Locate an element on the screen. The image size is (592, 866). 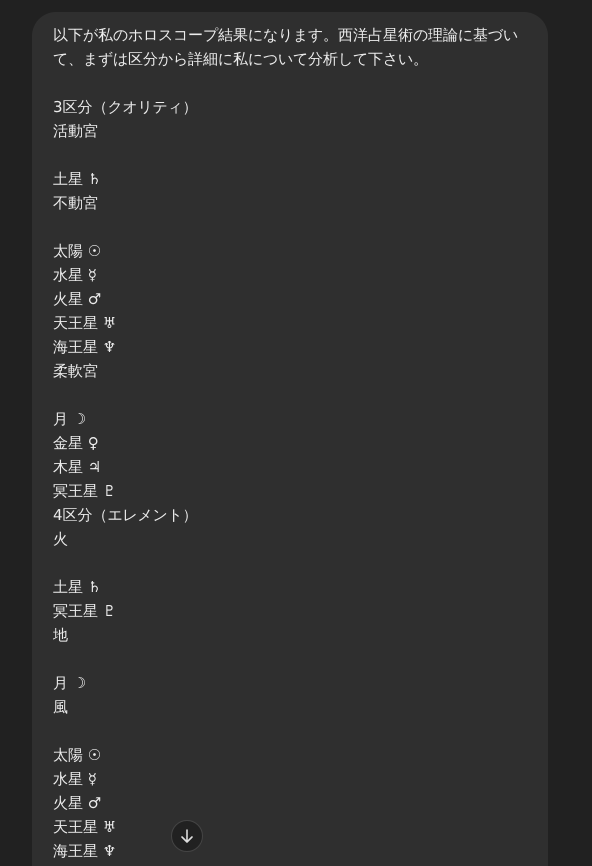
message-line: 柔軟宮 is located at coordinates (75, 371).